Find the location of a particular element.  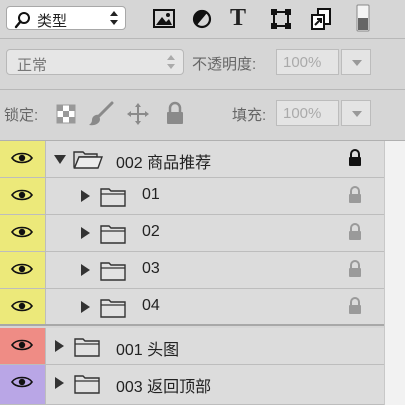

blend-mode-select: 正常 is located at coordinates (95, 62).